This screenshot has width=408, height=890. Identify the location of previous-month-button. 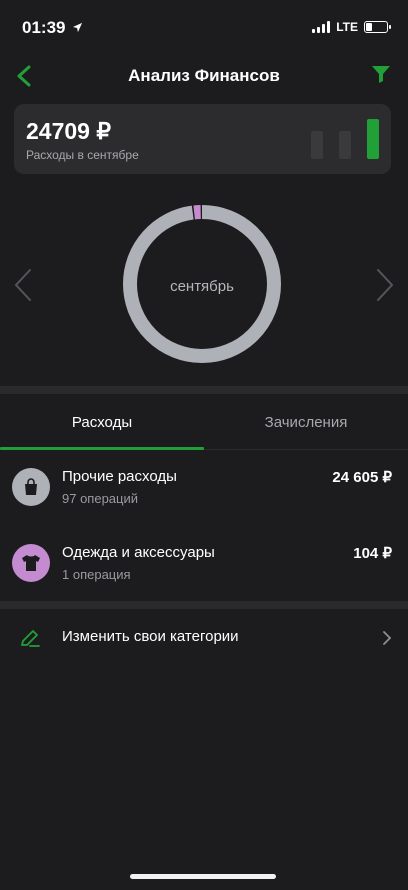
(24, 285).